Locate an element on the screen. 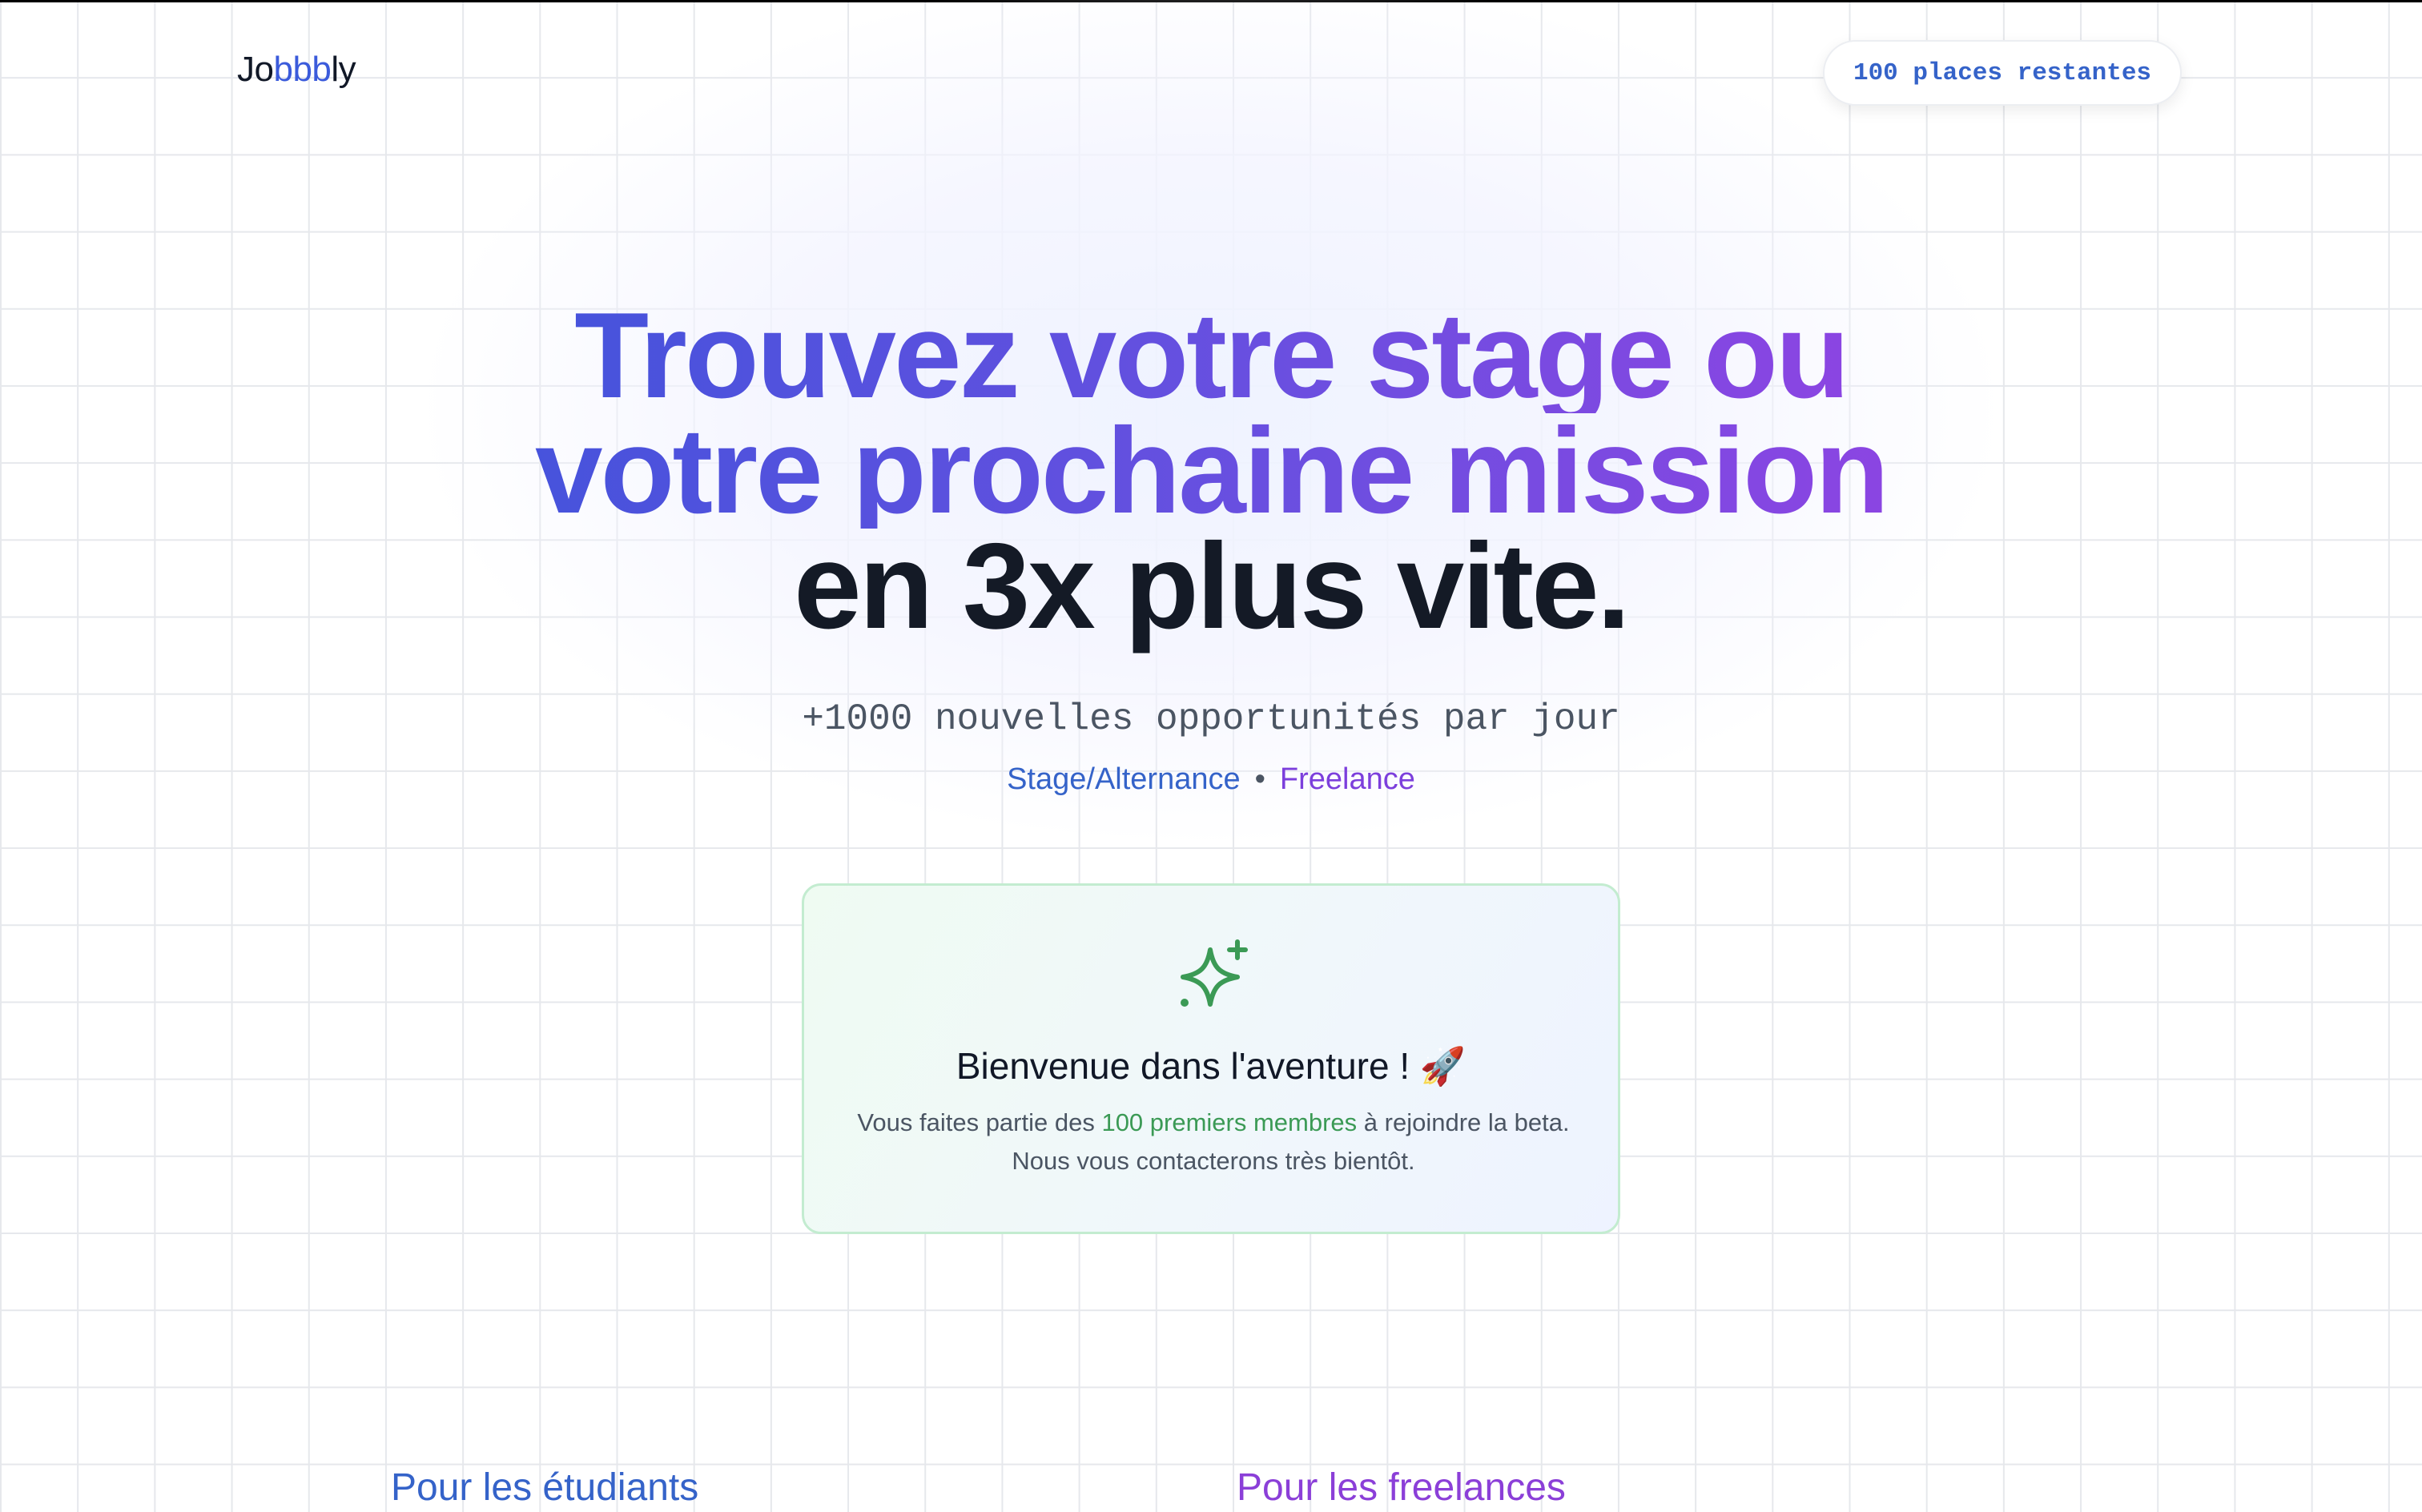  opportunity-tags: Stage/Alternance • Freelance is located at coordinates (1211, 779).